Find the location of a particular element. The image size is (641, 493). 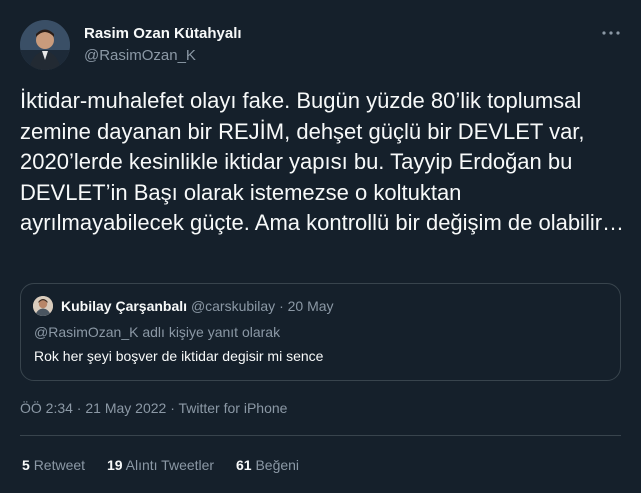

quotes-count: 19 is located at coordinates (114, 465).